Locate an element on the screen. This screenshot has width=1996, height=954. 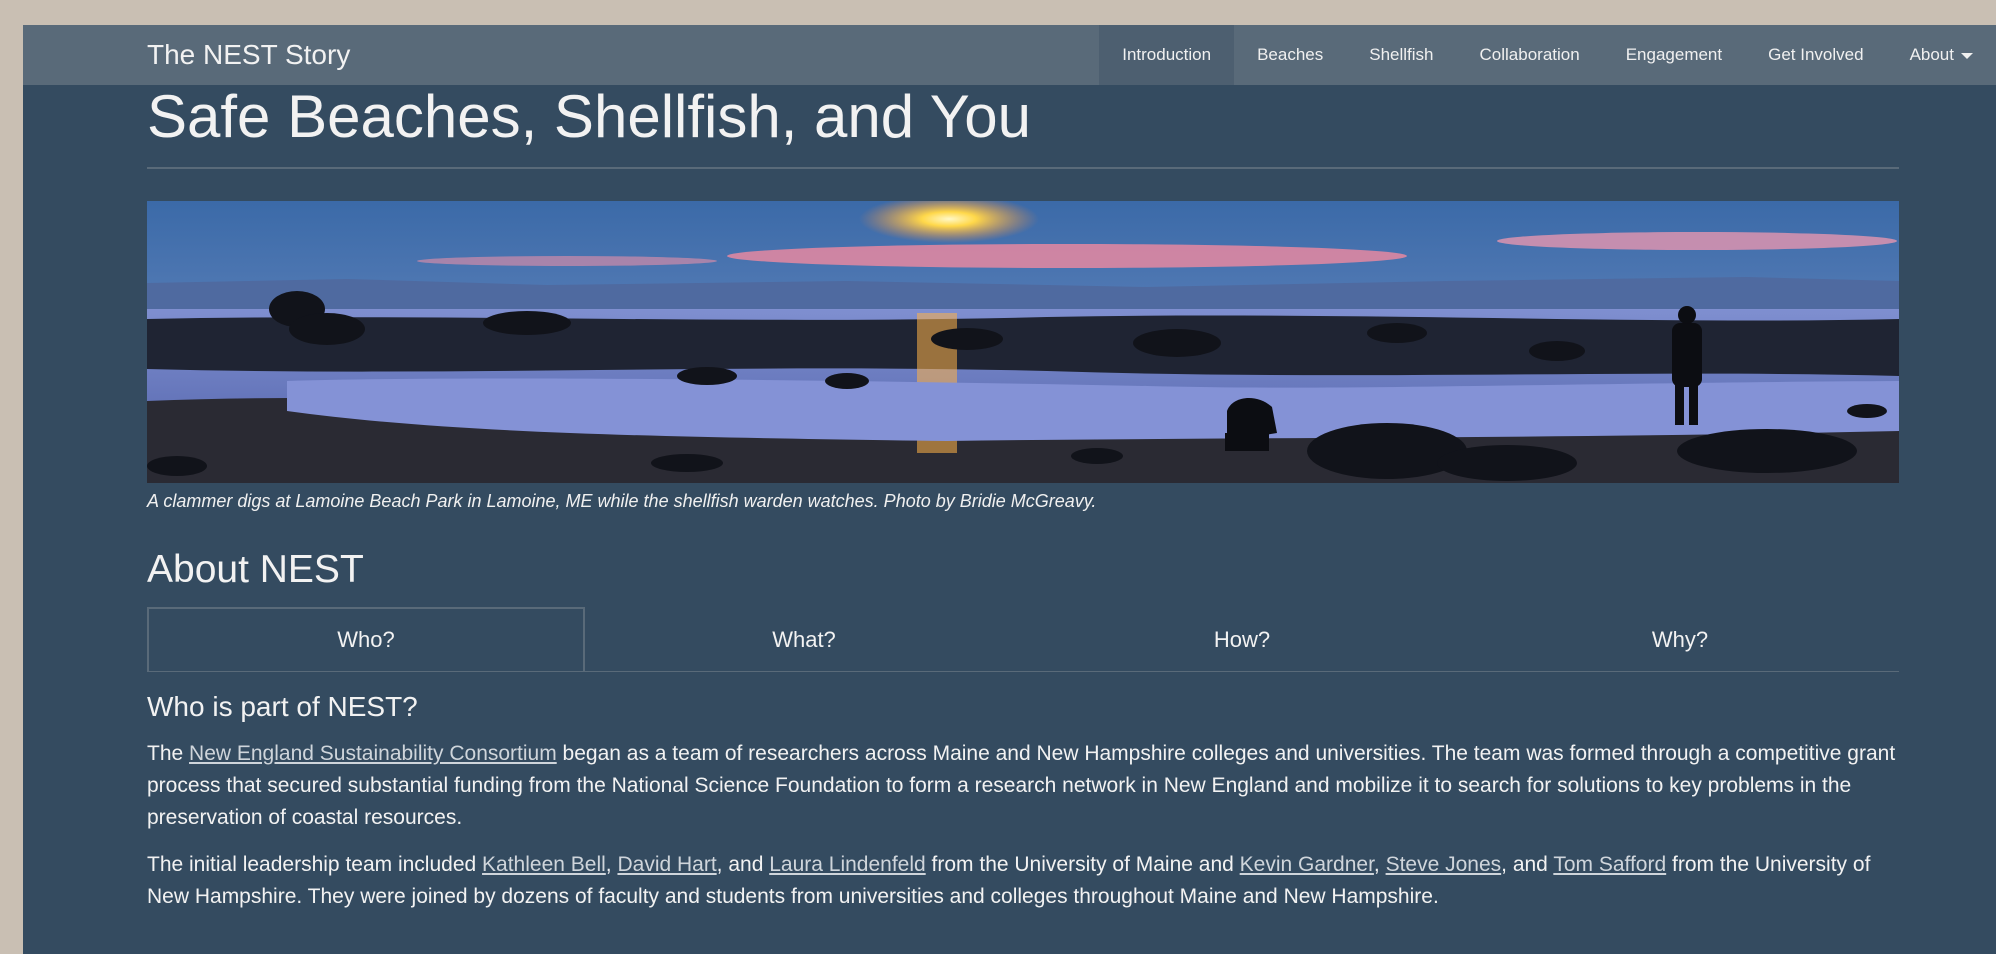
nav-item-beaches: Beaches is located at coordinates (1290, 55).